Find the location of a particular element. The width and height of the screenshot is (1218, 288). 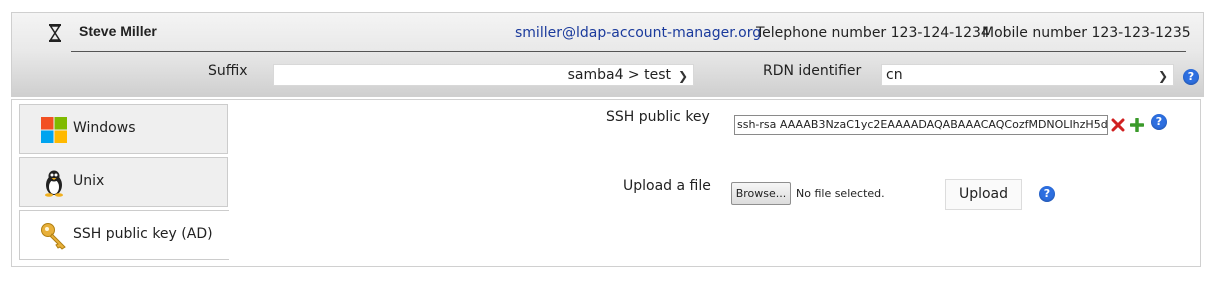

tab-ssh-public-key: SSH public key (AD) is located at coordinates (124, 235).